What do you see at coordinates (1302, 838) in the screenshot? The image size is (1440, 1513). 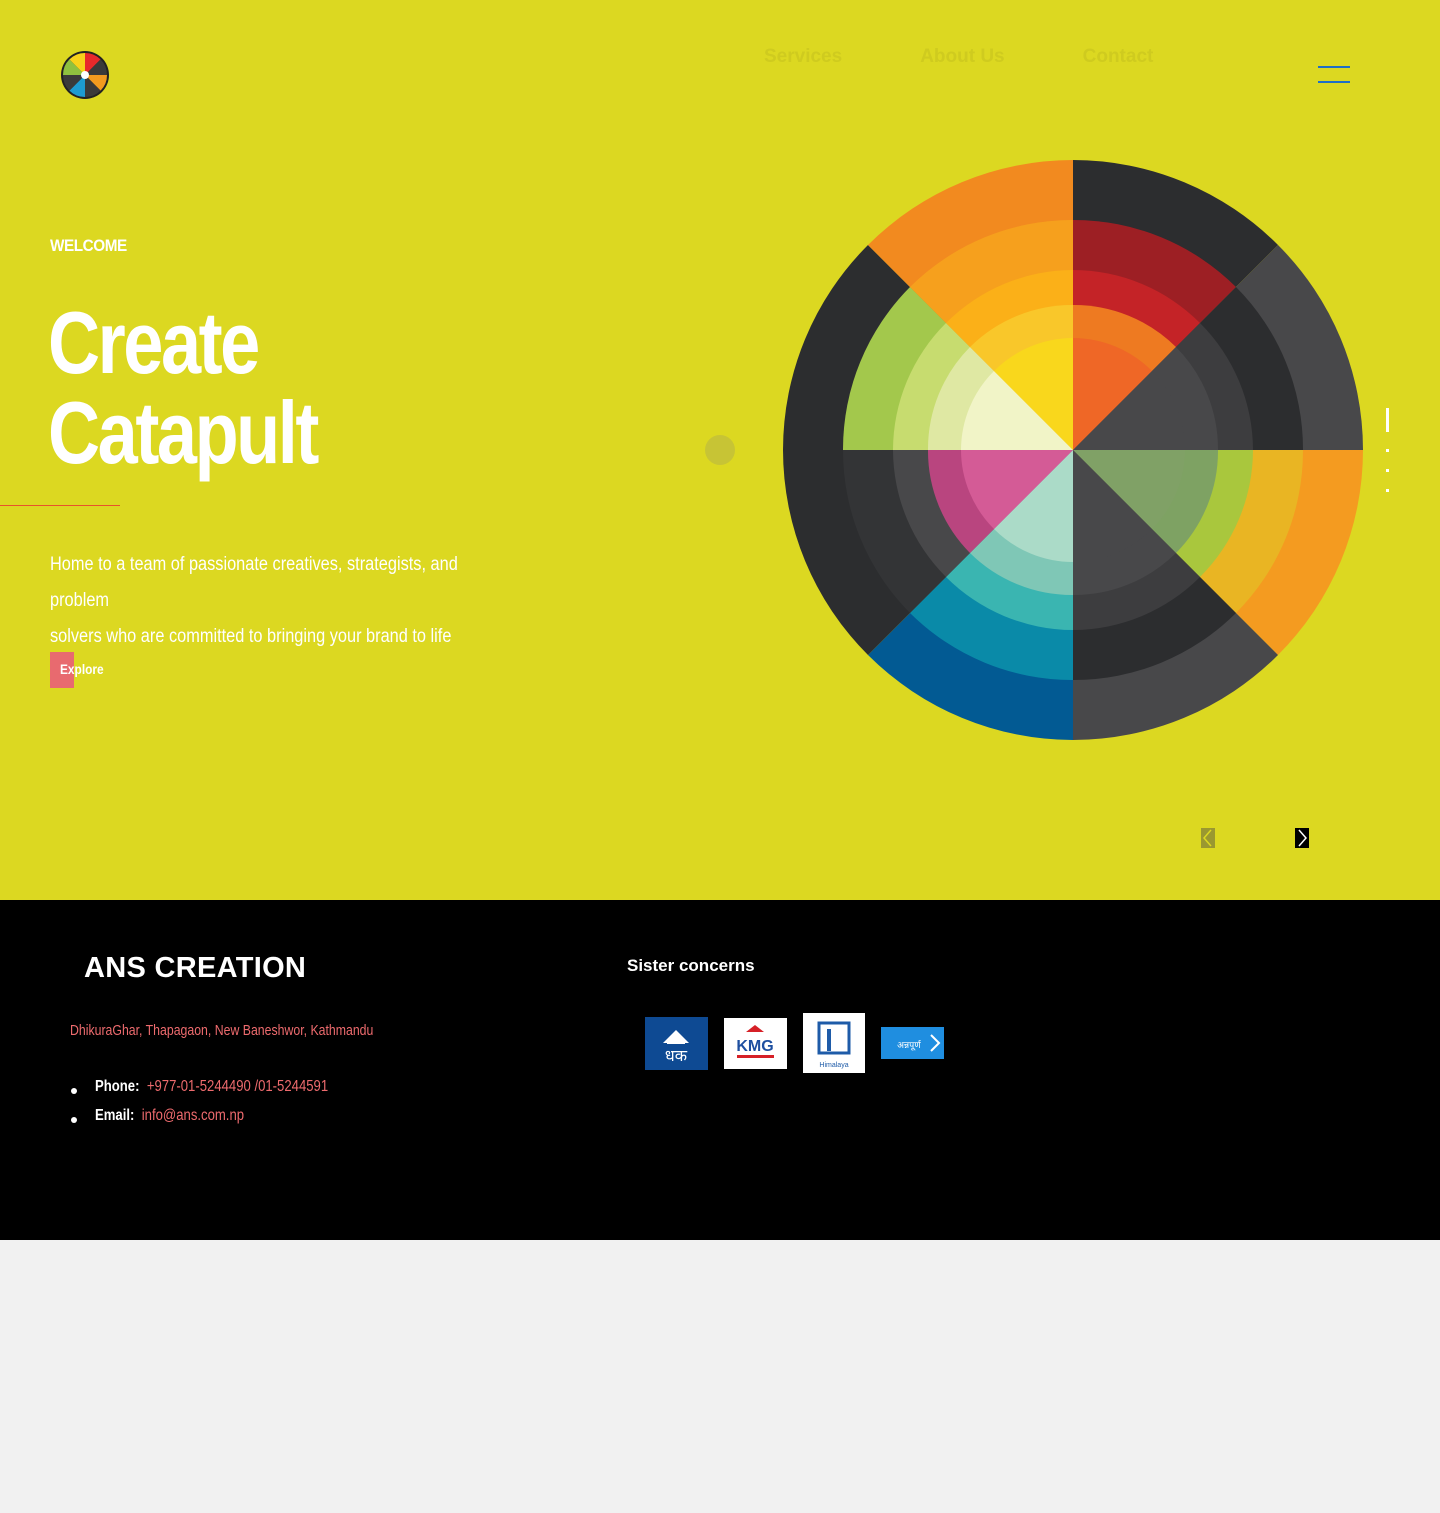 I see `chevron-right-icon` at bounding box center [1302, 838].